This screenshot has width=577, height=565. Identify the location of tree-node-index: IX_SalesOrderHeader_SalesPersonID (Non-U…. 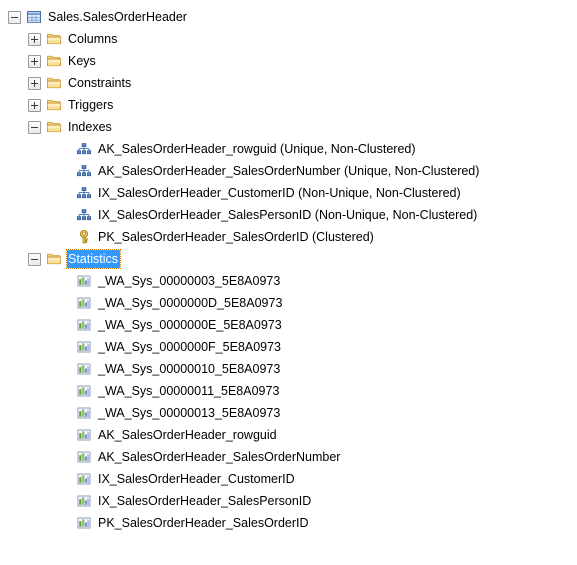
(288, 215).